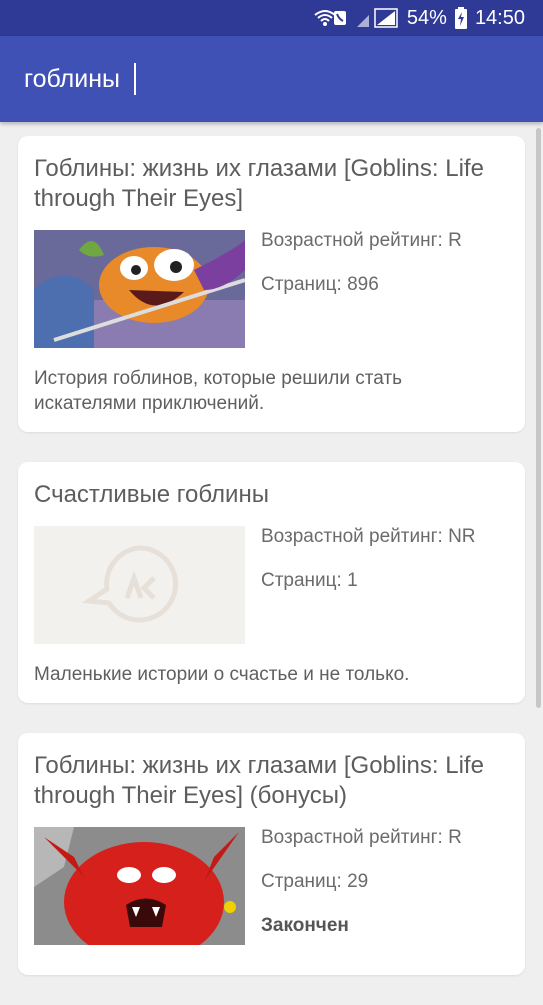 The image size is (543, 1005). What do you see at coordinates (377, 18) in the screenshot?
I see `signal-icon` at bounding box center [377, 18].